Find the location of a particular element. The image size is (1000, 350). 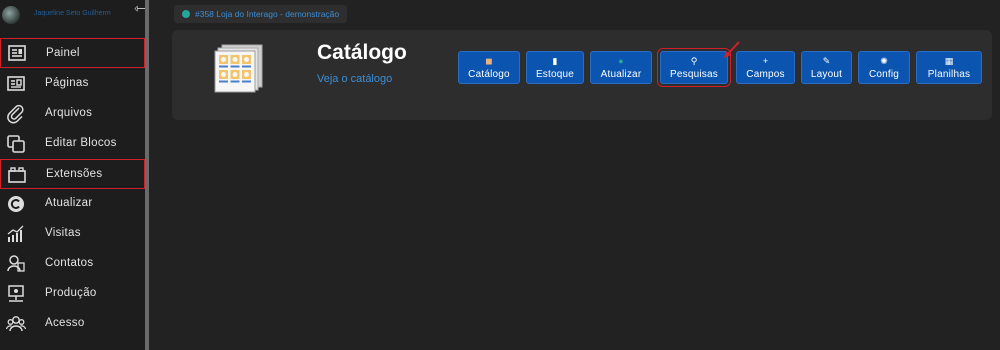

button-label: Campos is located at coordinates (765, 74).